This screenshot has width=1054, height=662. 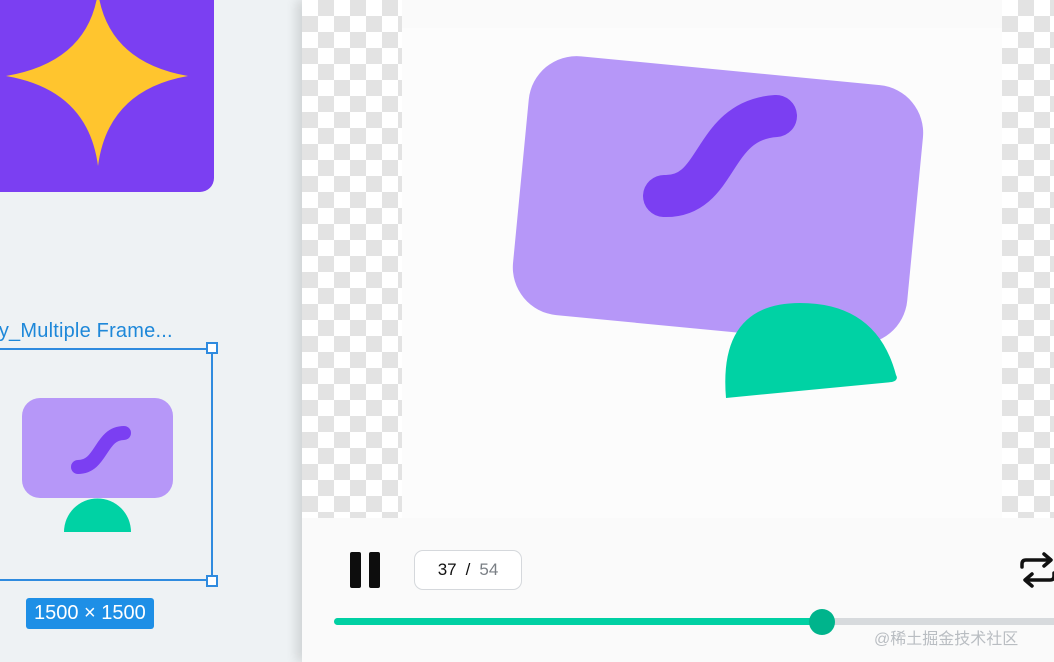 I want to click on transparency-checker-left, so click(x=352, y=259).